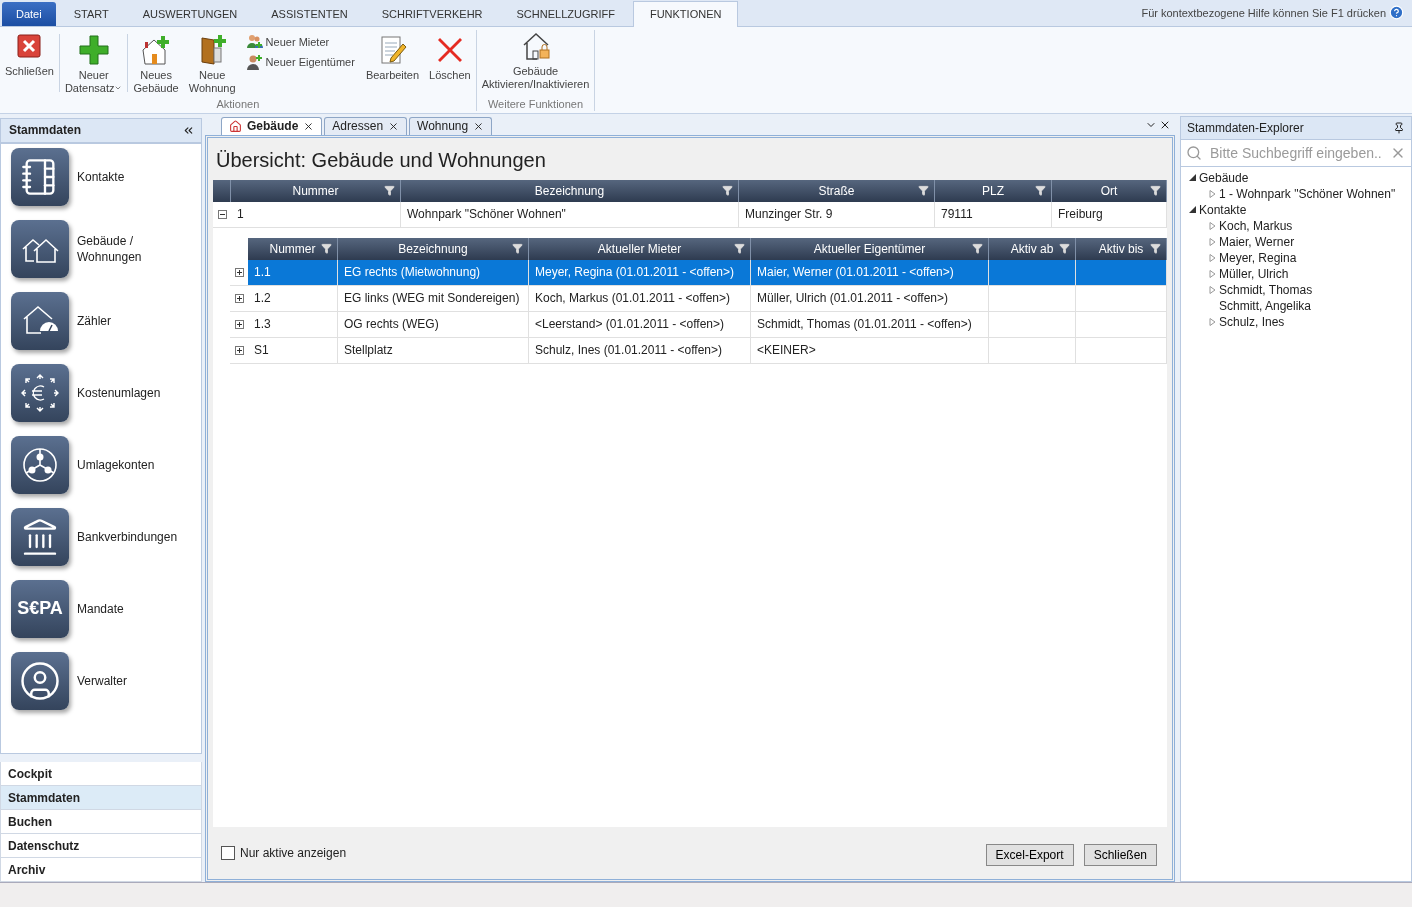 The height and width of the screenshot is (907, 1412). Describe the element at coordinates (1263, 12) in the screenshot. I see `help-text: Für kontextbezogene Hilfe können Sie F1 drücken` at that location.